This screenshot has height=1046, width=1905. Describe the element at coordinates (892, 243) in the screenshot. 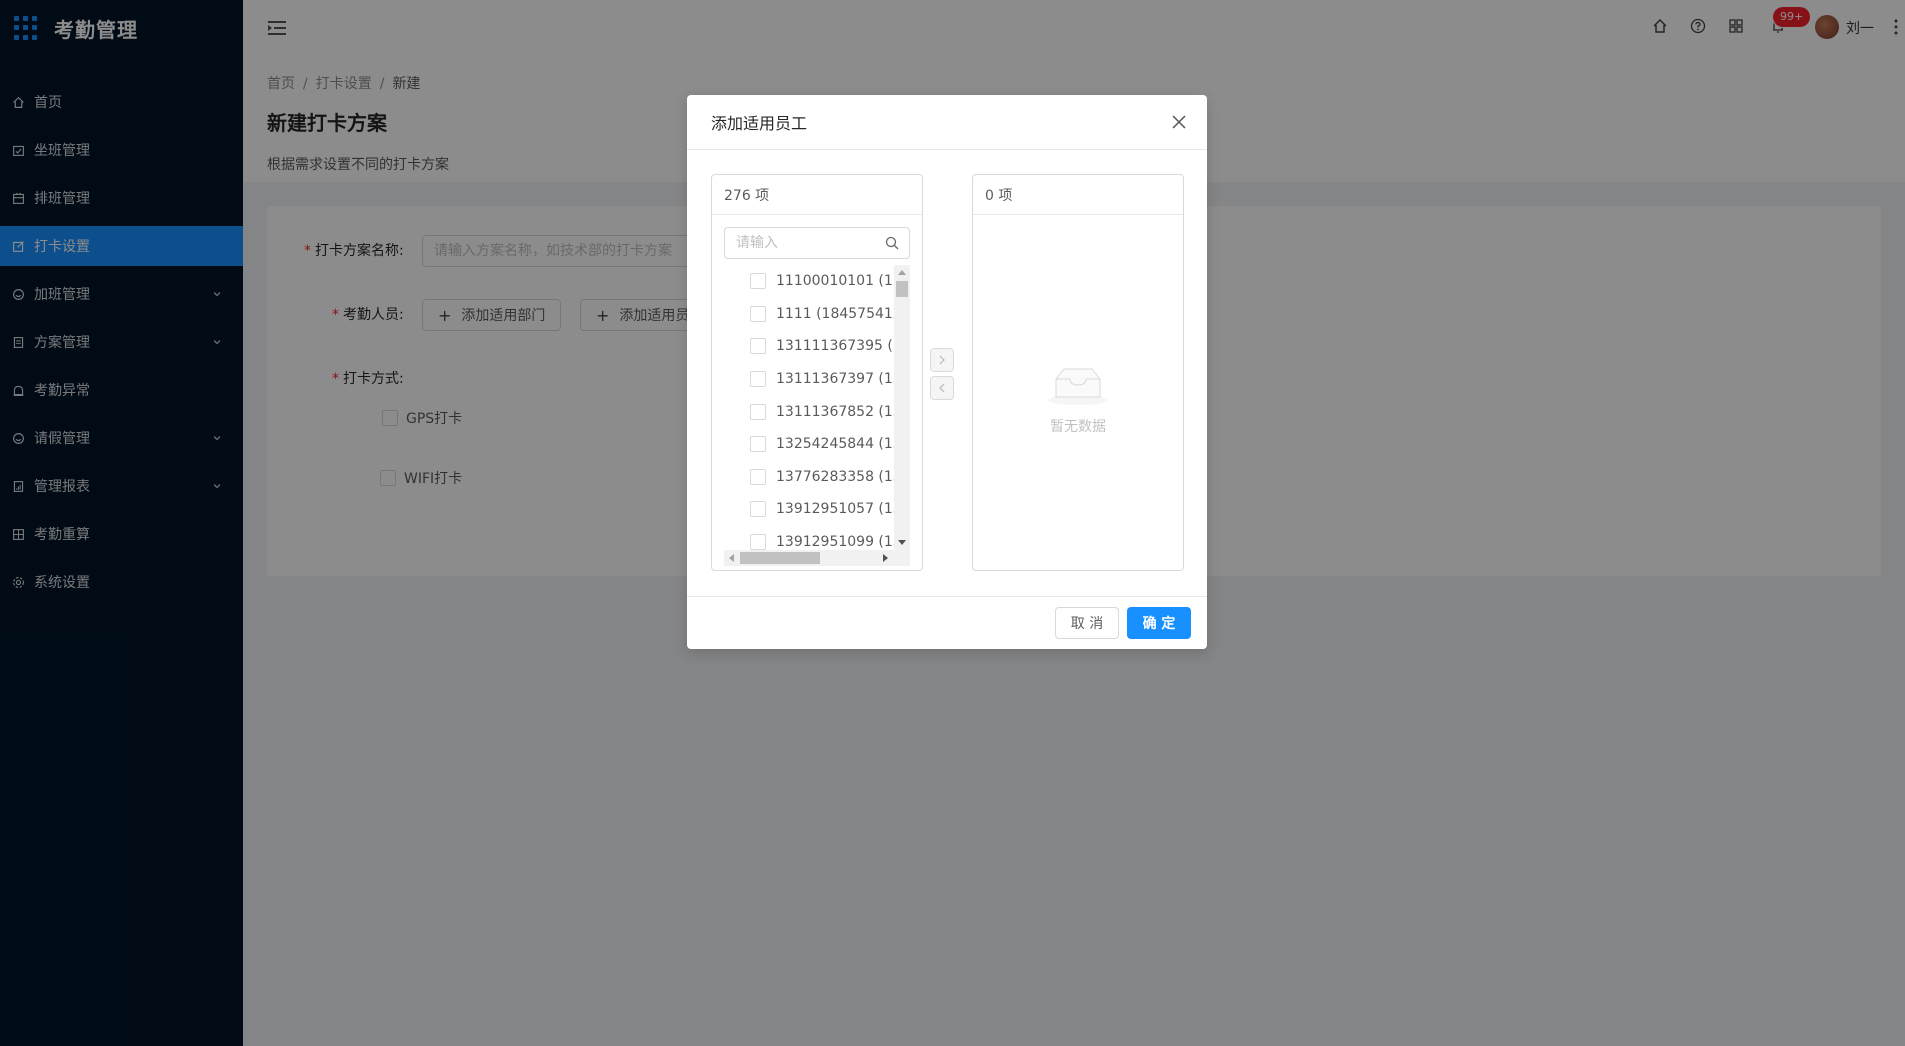

I see `search-icon` at that location.